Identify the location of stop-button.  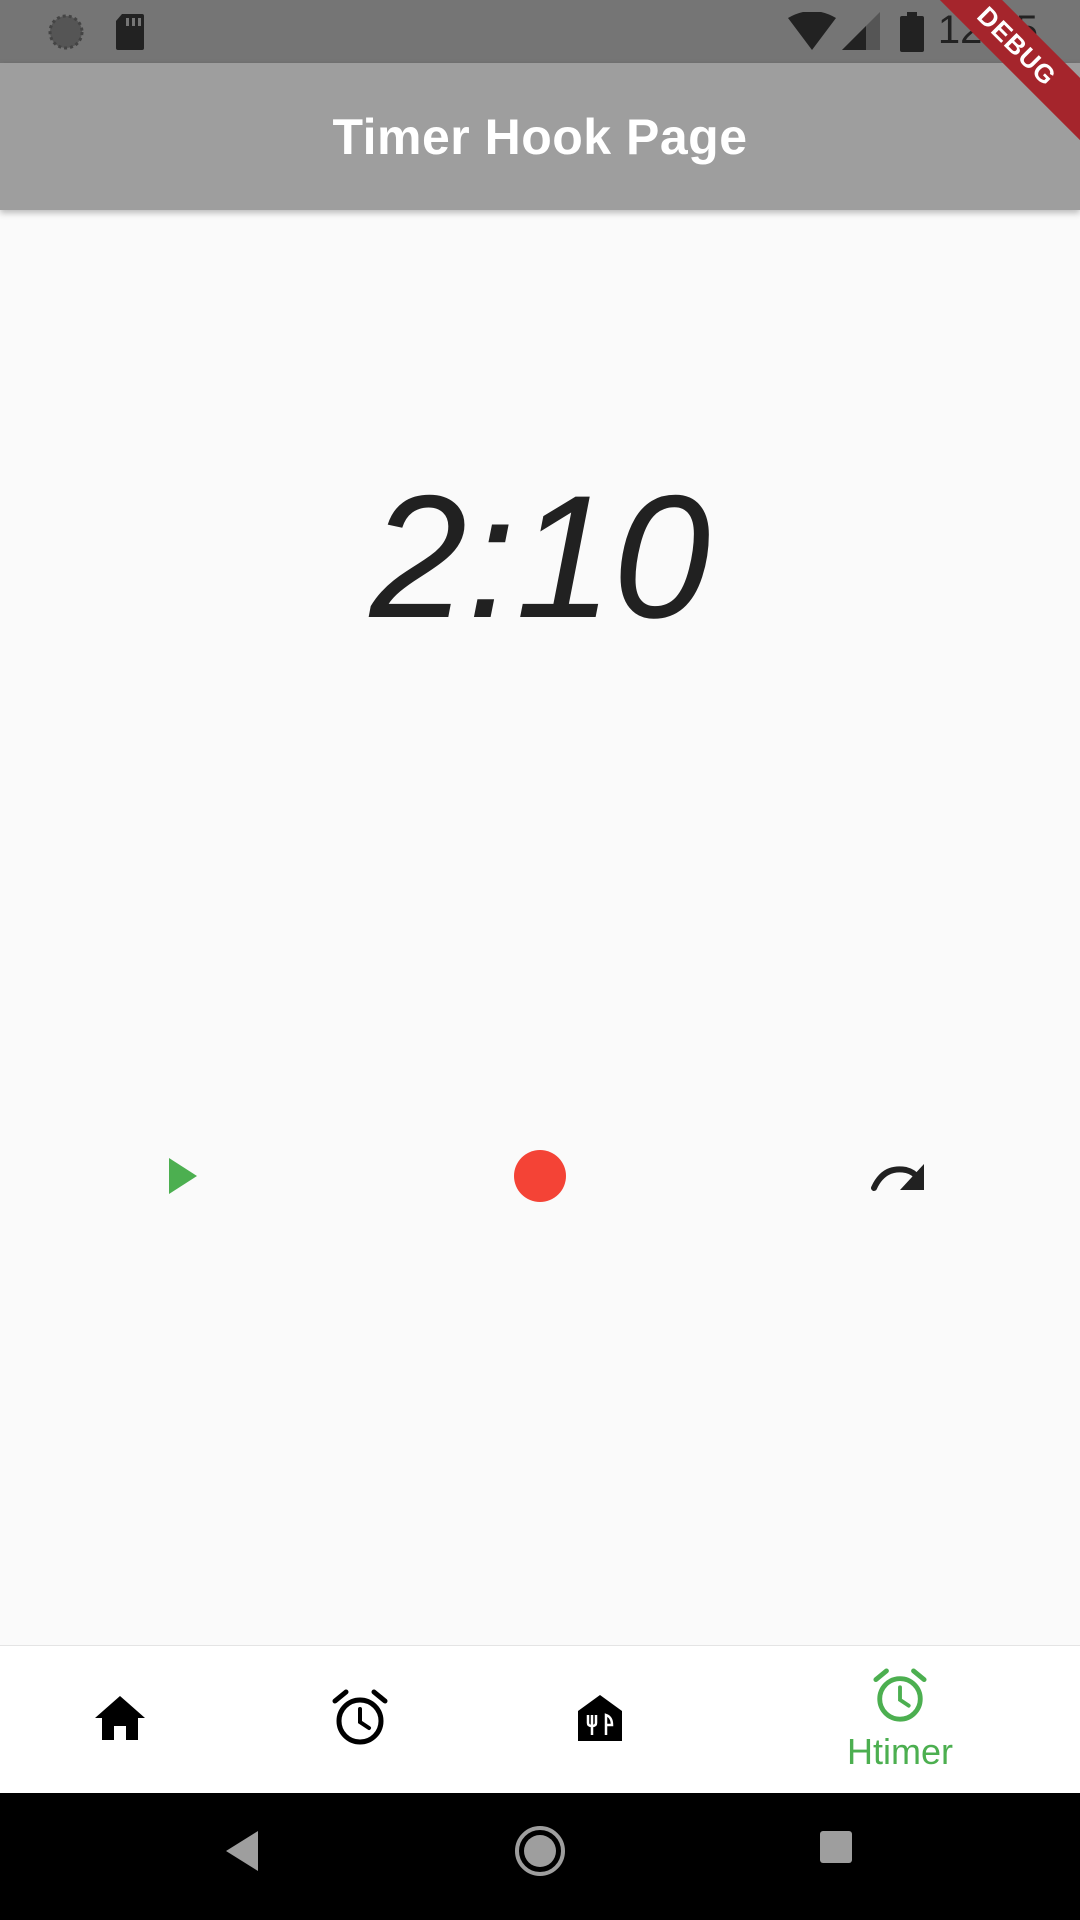
(540, 1178).